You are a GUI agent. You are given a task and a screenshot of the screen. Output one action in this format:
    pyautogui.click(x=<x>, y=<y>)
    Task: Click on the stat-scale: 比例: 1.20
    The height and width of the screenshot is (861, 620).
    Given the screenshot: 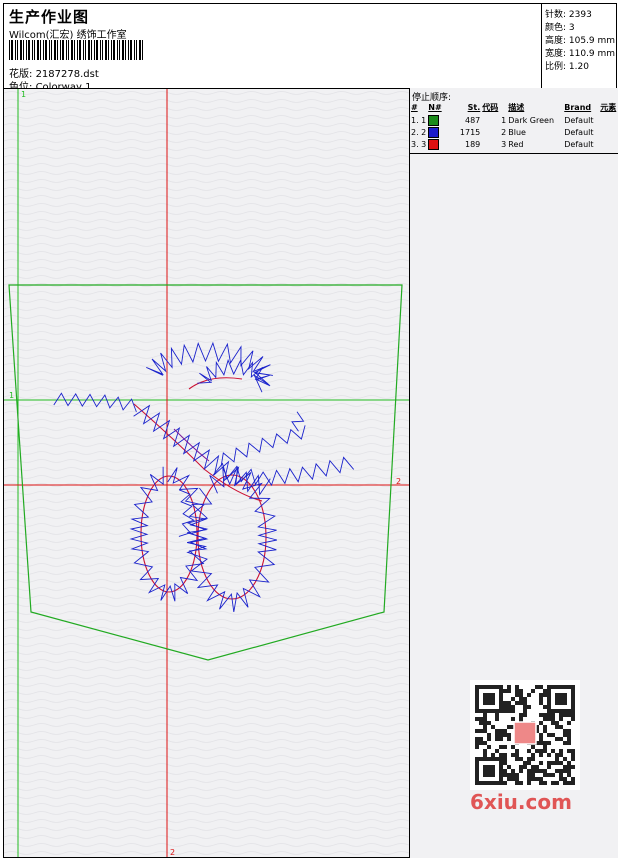 What is the action you would take?
    pyautogui.click(x=567, y=67)
    